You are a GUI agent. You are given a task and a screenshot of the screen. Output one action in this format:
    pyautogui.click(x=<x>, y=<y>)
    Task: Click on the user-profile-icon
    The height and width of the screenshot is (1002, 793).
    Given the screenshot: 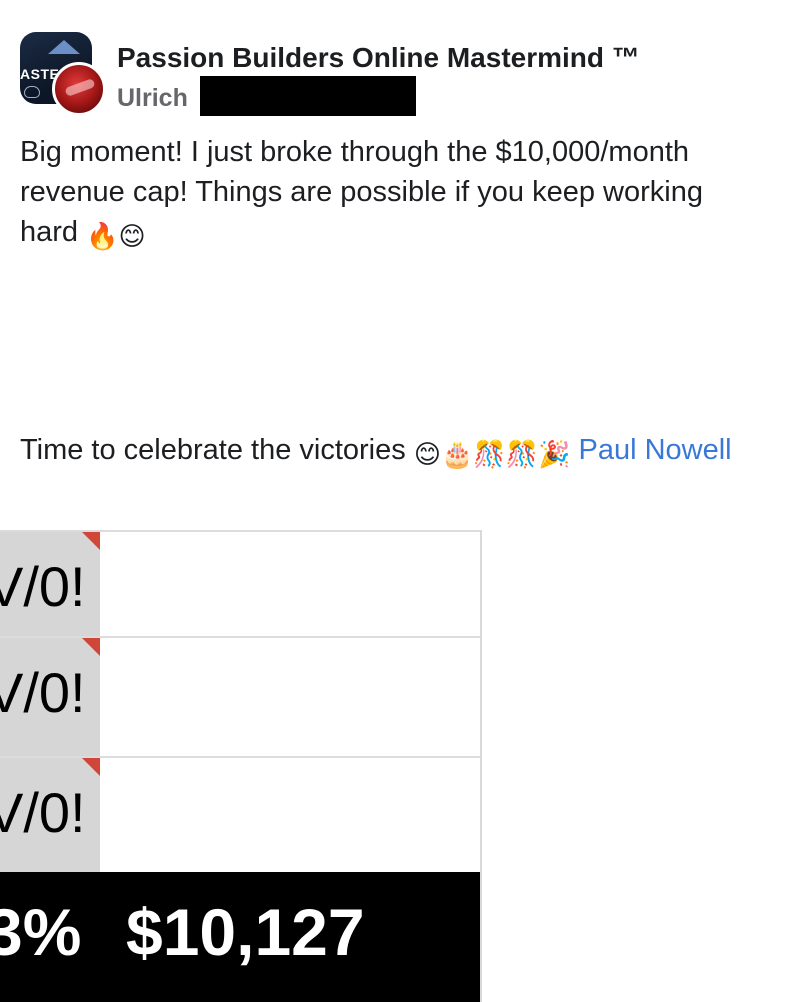 What is the action you would take?
    pyautogui.click(x=79, y=89)
    